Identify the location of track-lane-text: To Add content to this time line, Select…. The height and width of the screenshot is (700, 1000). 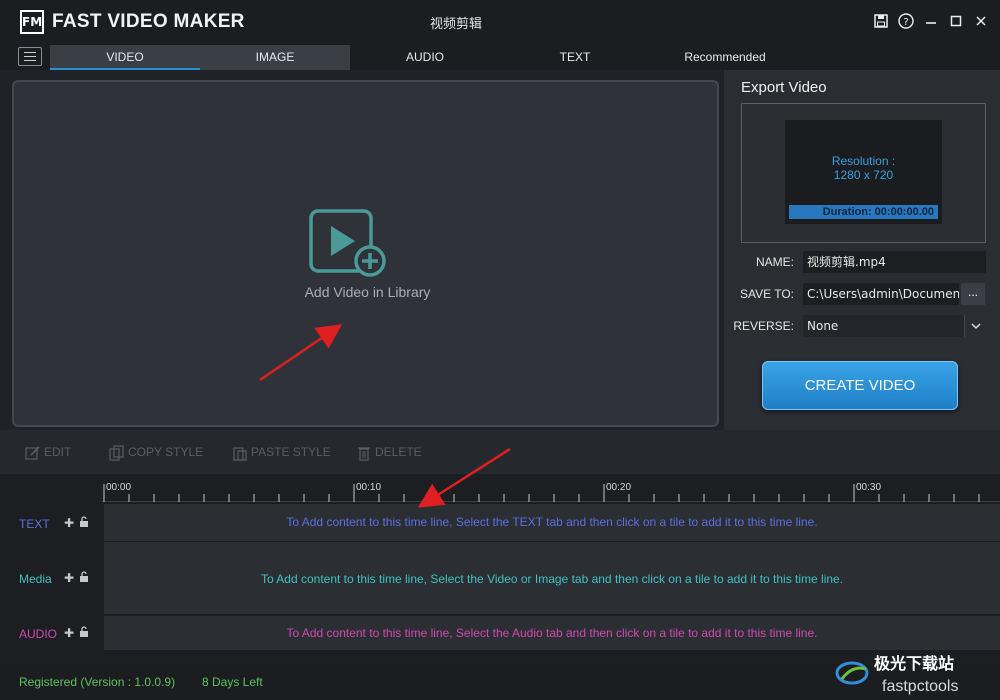
(552, 522).